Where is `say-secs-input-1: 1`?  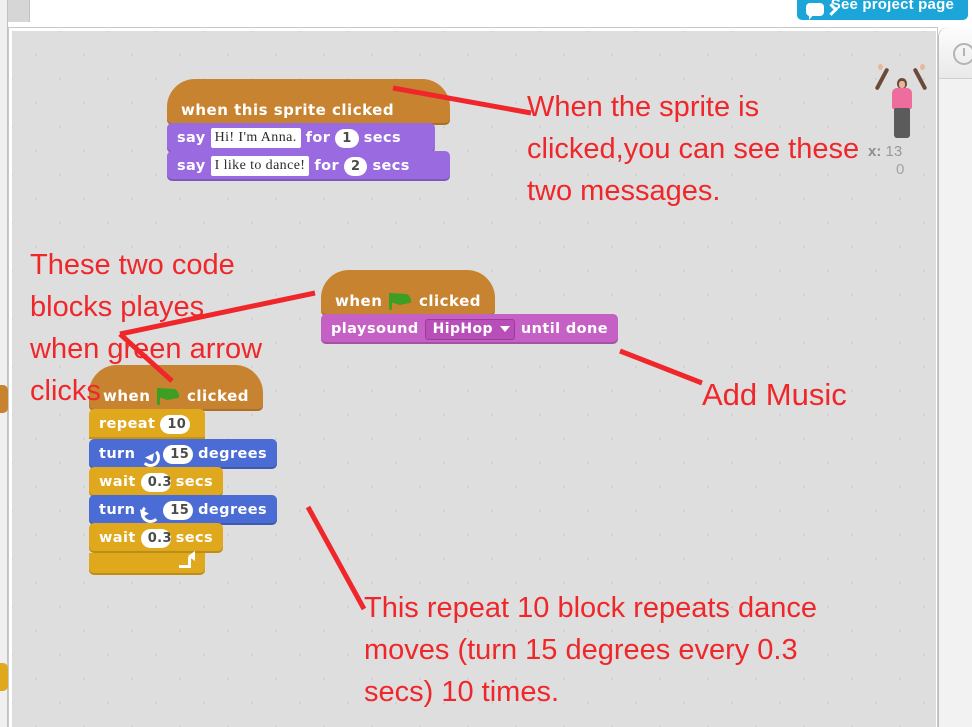 say-secs-input-1: 1 is located at coordinates (347, 138).